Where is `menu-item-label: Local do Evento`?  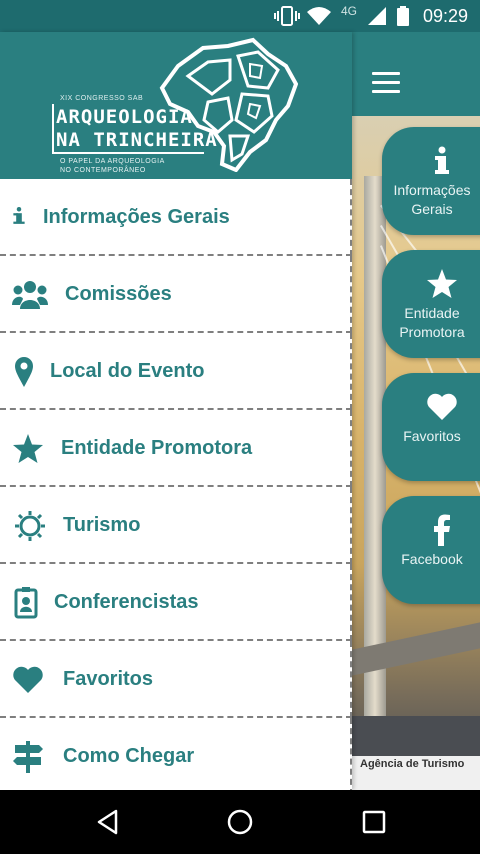
menu-item-label: Local do Evento is located at coordinates (127, 371).